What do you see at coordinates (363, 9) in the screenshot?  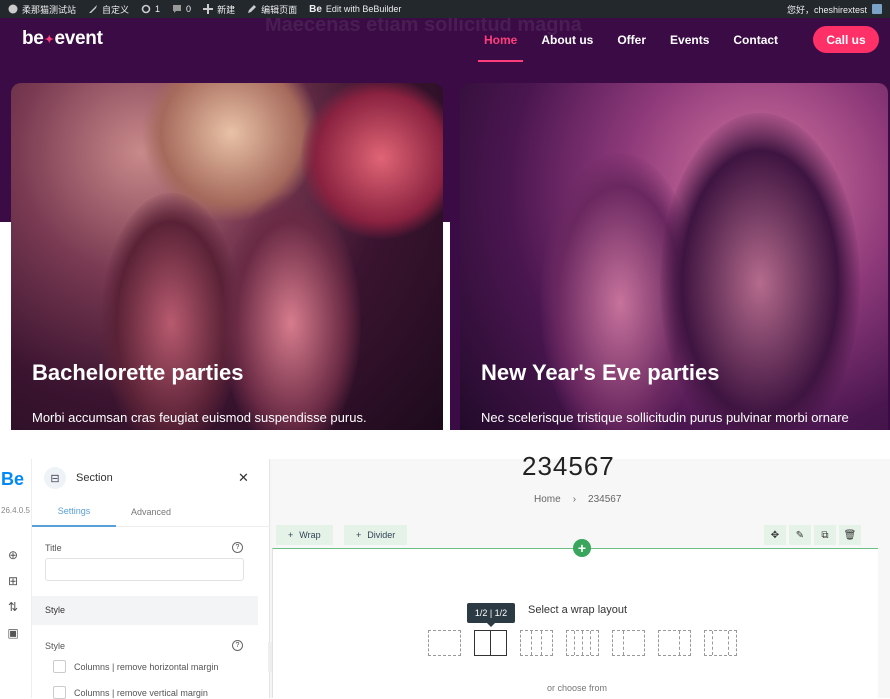 I see `admin-bebuilder-label: Edit with BeBuilder` at bounding box center [363, 9].